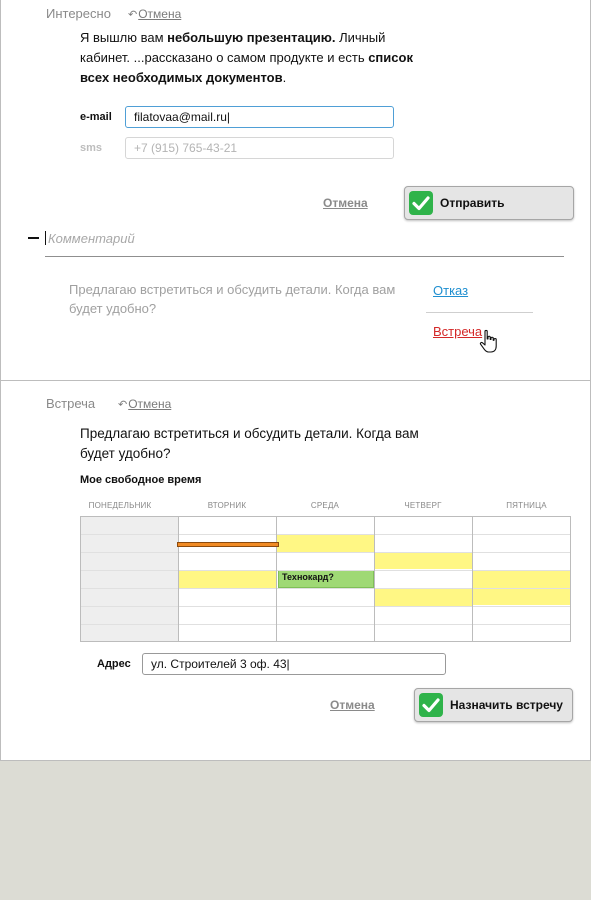 The width and height of the screenshot is (591, 900). What do you see at coordinates (294, 664) in the screenshot?
I see `address-field: ул. Строителей 3 оф. 43|` at bounding box center [294, 664].